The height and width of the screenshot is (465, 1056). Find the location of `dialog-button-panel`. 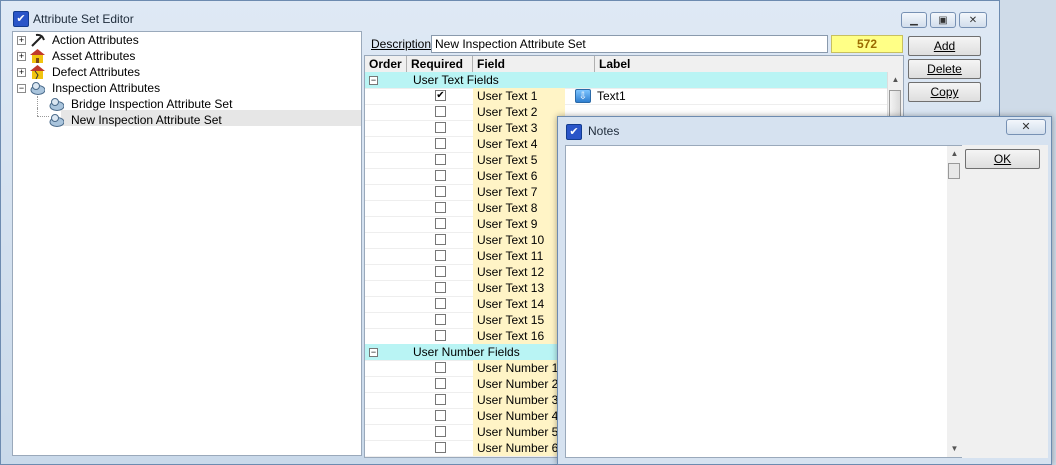

dialog-button-panel is located at coordinates (1005, 301).